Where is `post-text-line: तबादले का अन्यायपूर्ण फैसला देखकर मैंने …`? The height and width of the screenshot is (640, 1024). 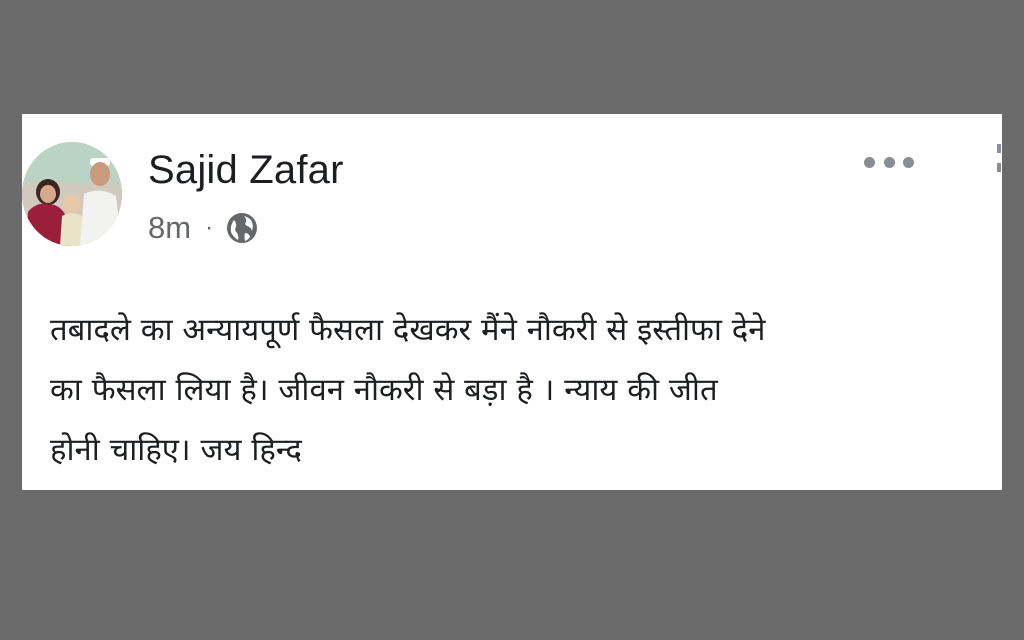 post-text-line: तबादले का अन्यायपूर्ण फैसला देखकर मैंने … is located at coordinates (408, 330).